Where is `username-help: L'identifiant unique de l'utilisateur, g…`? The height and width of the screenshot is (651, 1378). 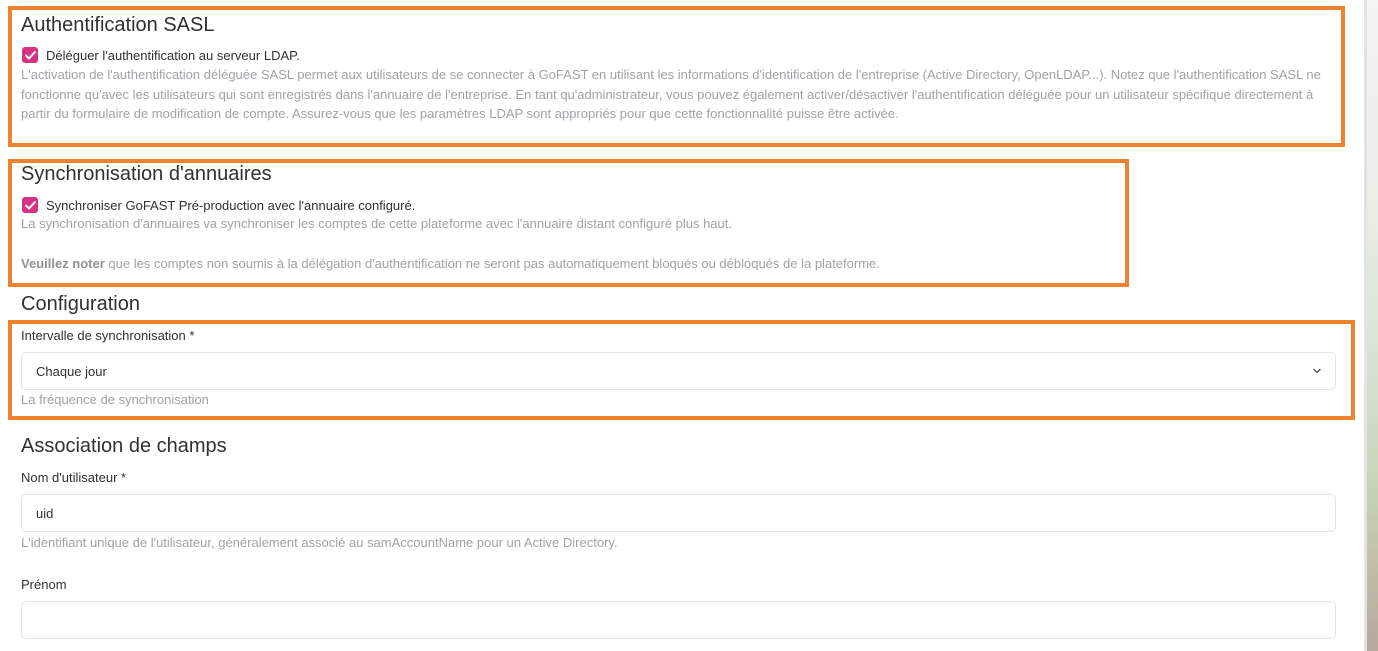 username-help: L'identifiant unique de l'utilisateur, g… is located at coordinates (319, 542).